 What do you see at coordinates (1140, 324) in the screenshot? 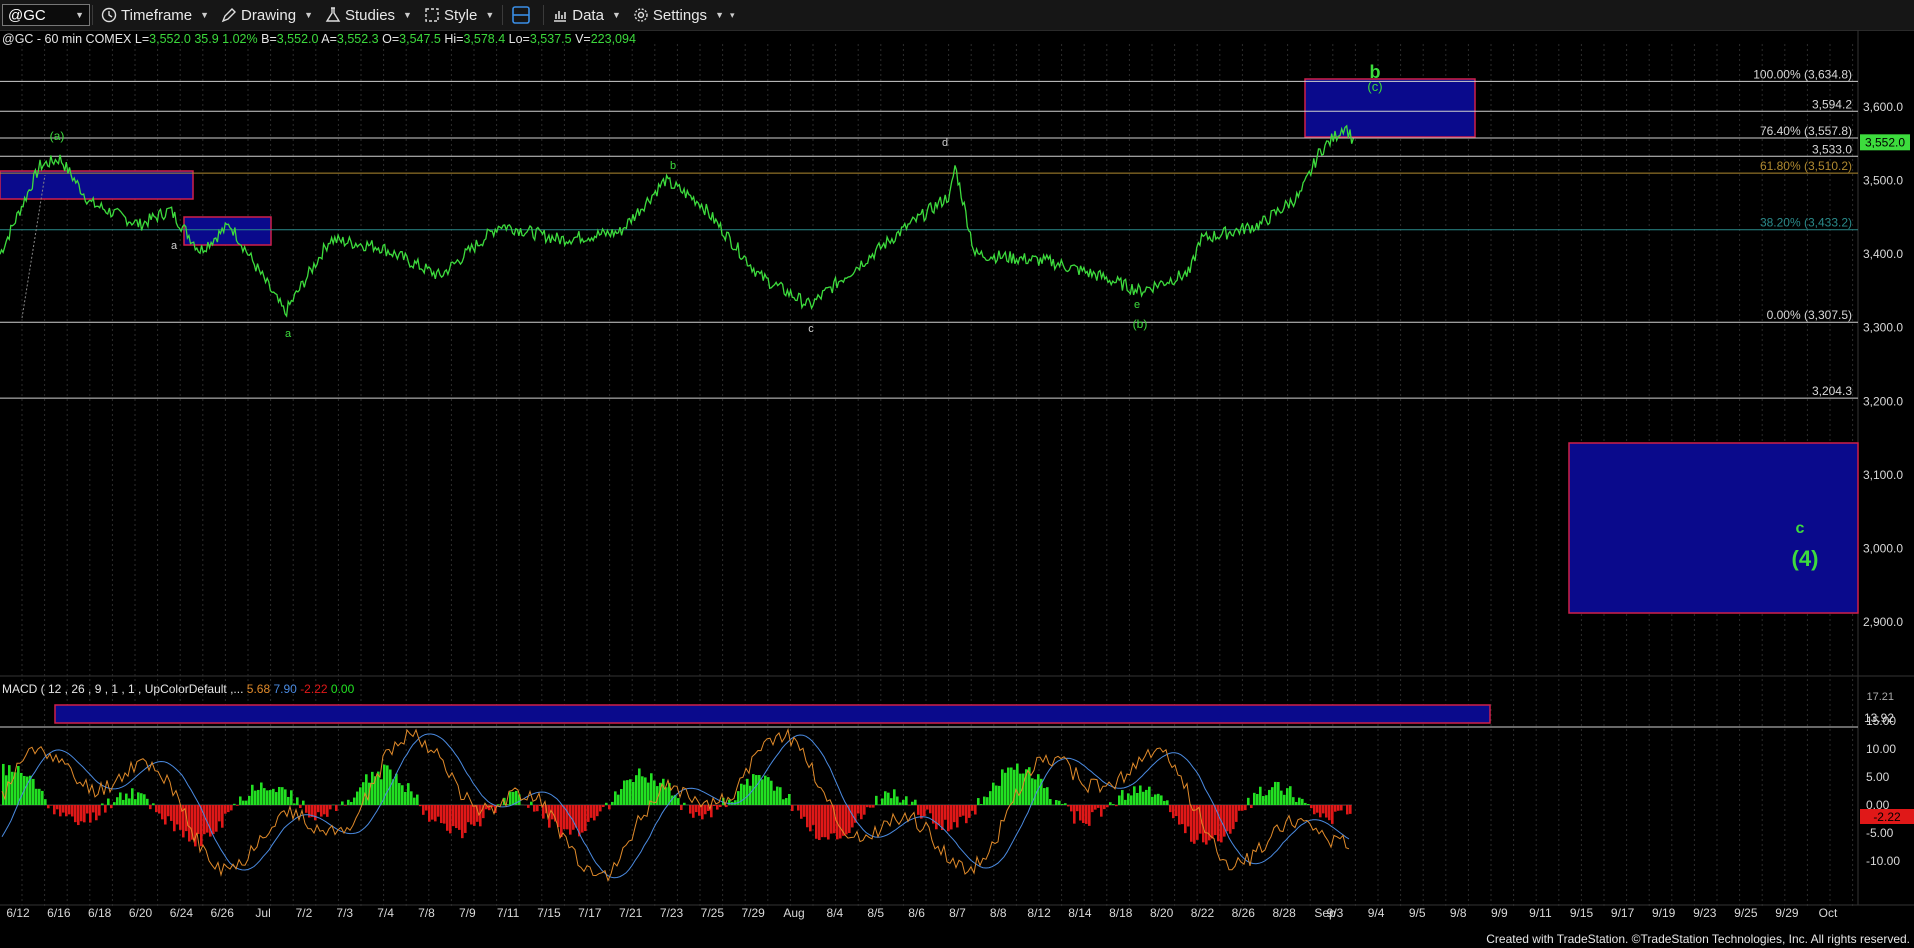
I see `wave-label: (b)` at bounding box center [1140, 324].